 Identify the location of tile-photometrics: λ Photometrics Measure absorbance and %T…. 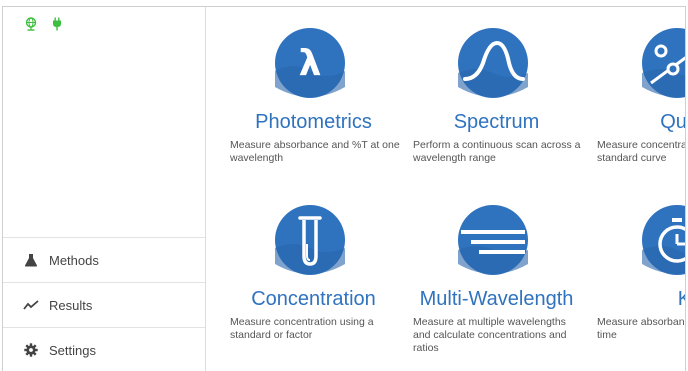
(313, 102).